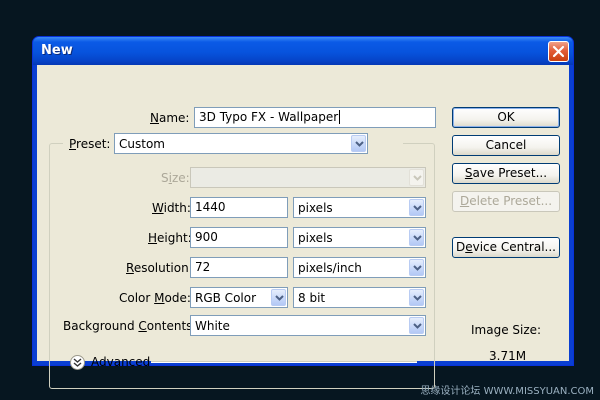 The image size is (600, 400). I want to click on background-contents-label: Background Contents:, so click(130, 326).